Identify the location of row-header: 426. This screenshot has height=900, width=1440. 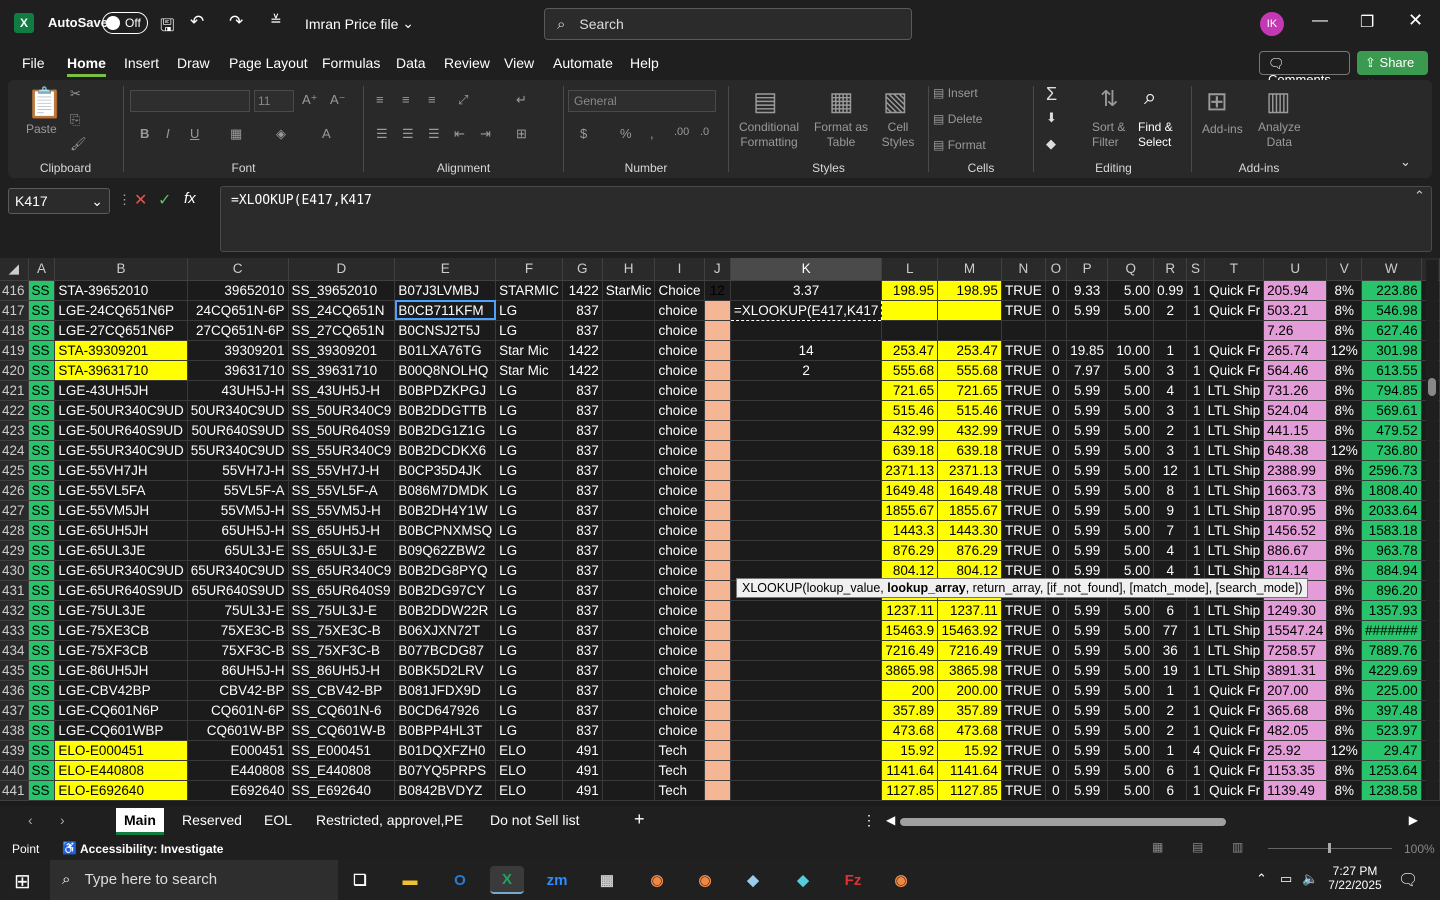
(14, 490).